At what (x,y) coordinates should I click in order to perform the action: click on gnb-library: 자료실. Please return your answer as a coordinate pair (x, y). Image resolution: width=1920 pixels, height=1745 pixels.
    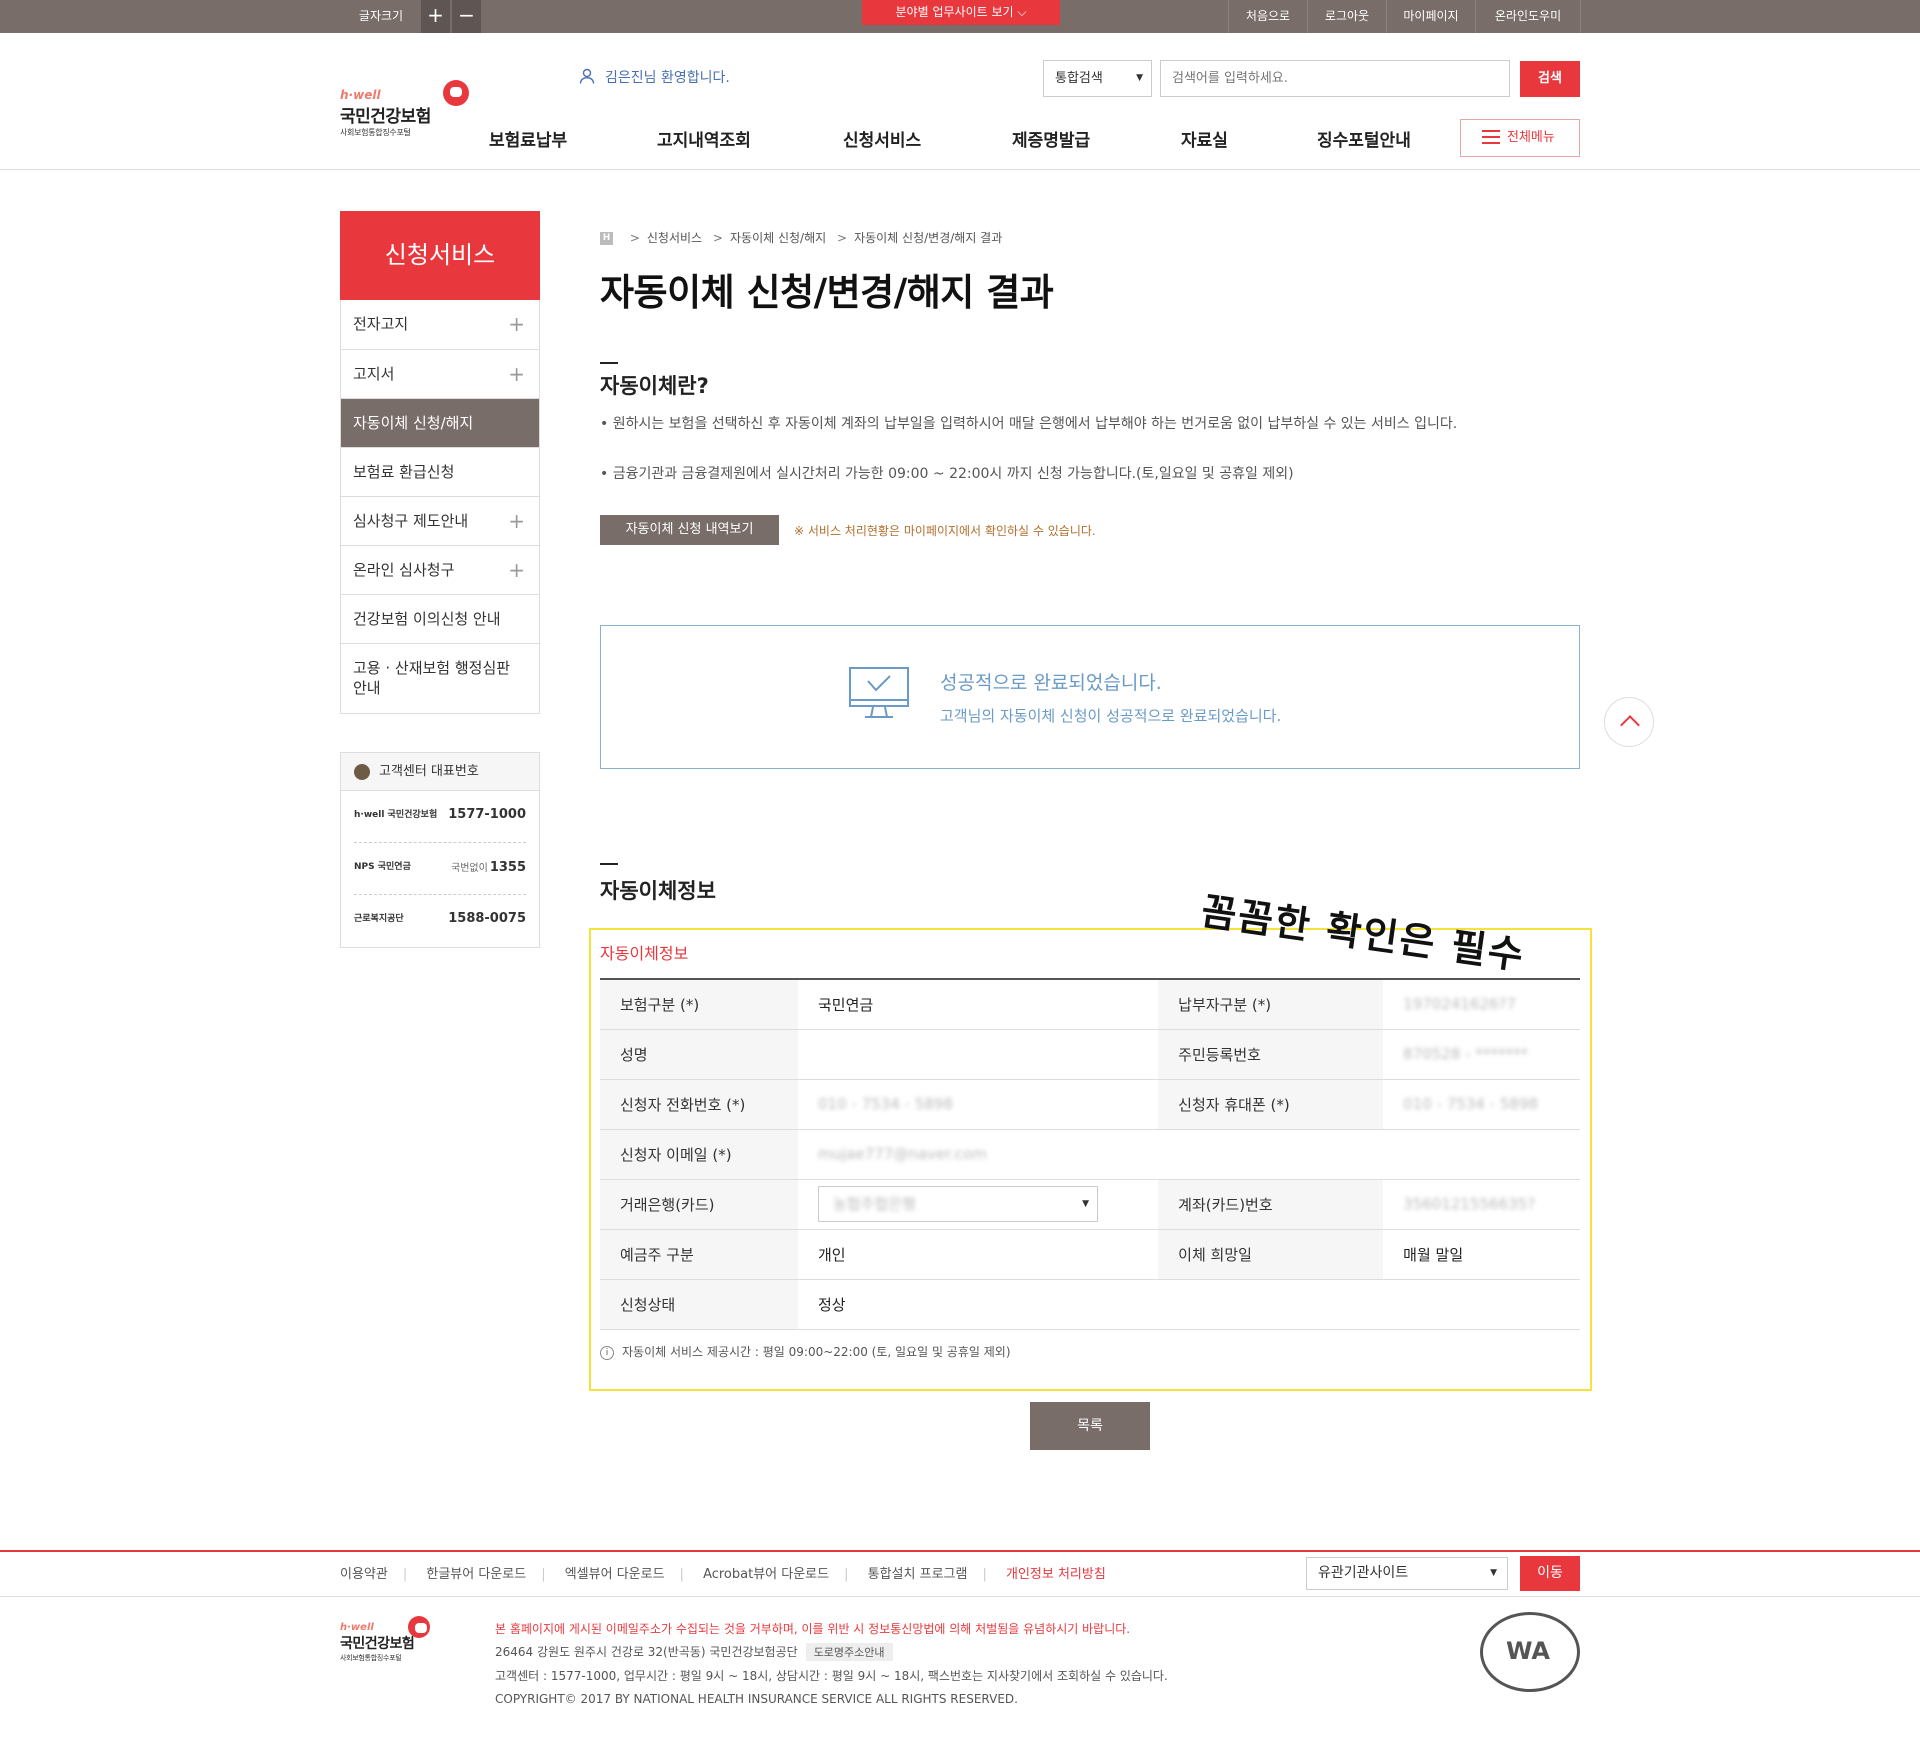
    Looking at the image, I should click on (1204, 138).